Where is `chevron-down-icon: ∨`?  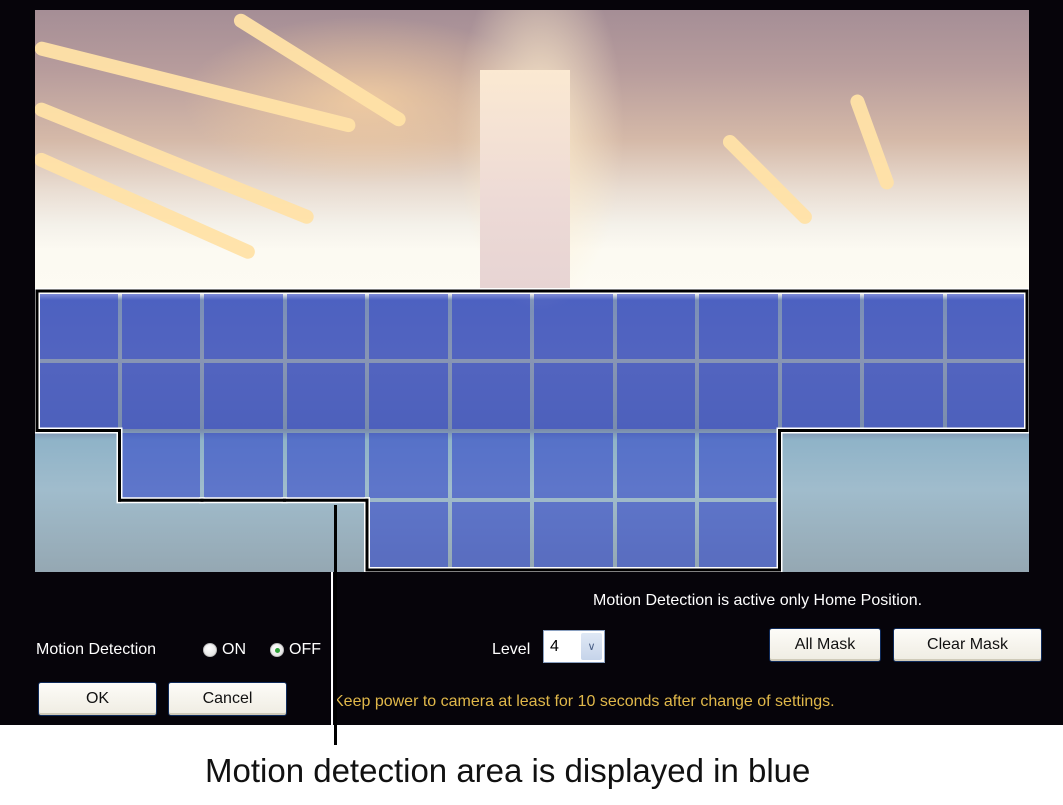
chevron-down-icon: ∨ is located at coordinates (591, 646).